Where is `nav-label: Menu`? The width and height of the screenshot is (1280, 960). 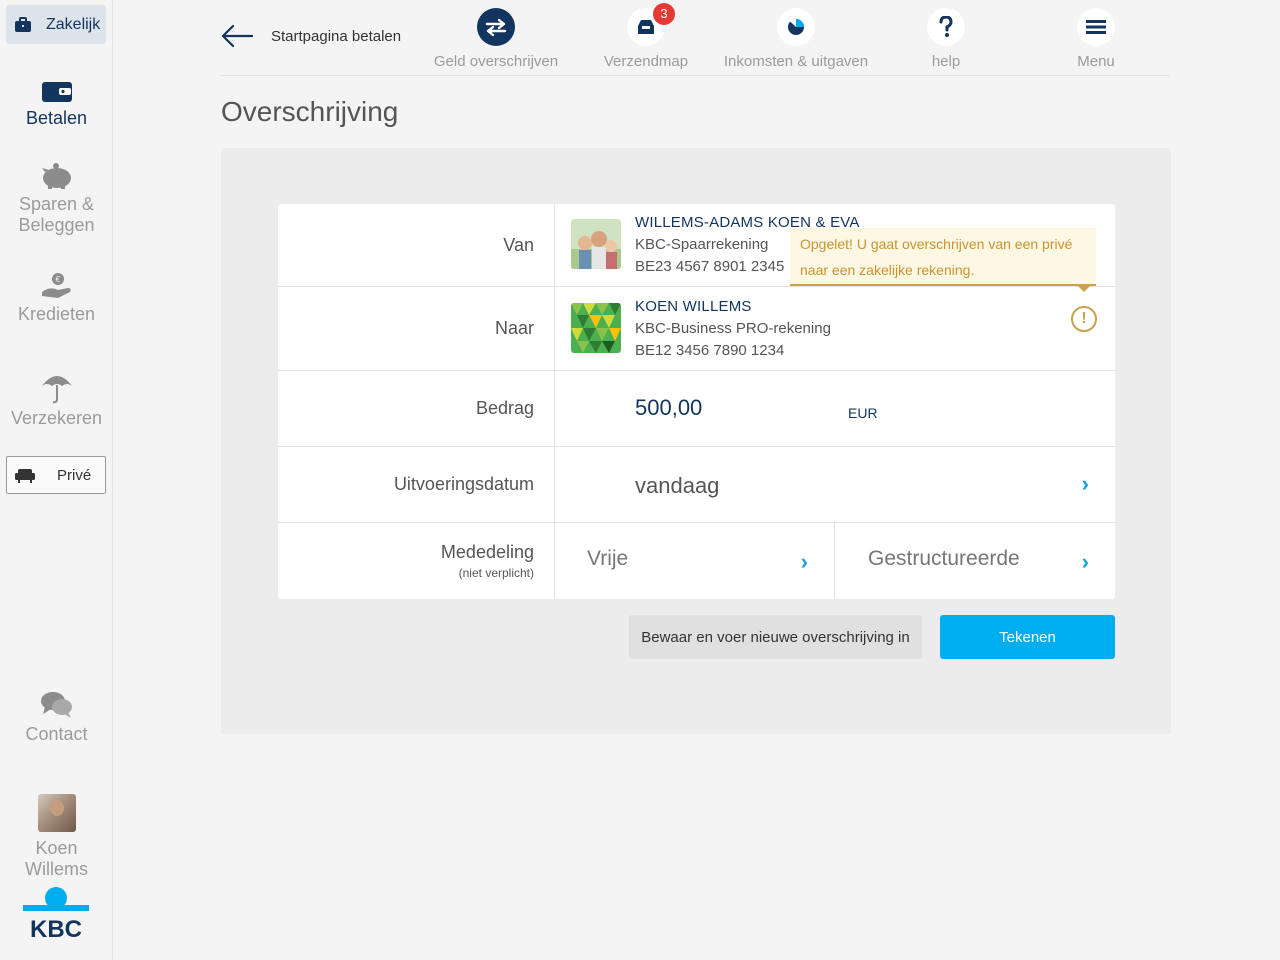 nav-label: Menu is located at coordinates (1096, 61).